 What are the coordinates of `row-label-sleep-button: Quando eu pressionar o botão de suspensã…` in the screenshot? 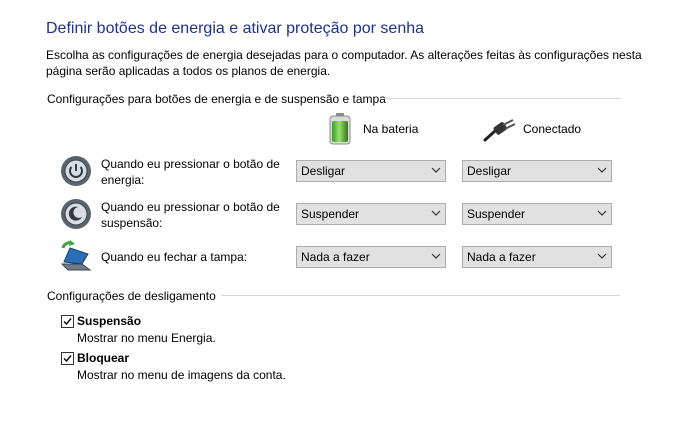 It's located at (190, 215).